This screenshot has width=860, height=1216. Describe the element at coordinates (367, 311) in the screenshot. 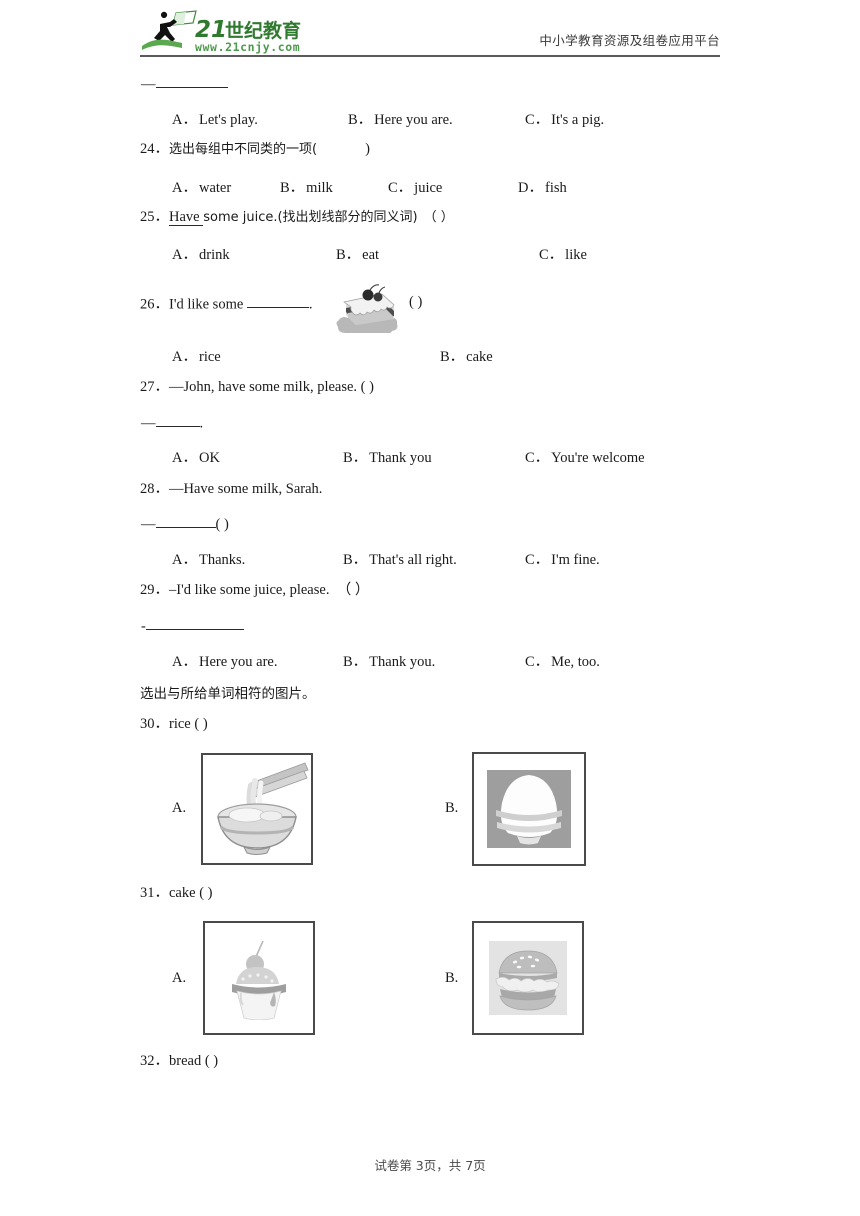

I see `cake-slice-illustration` at that location.